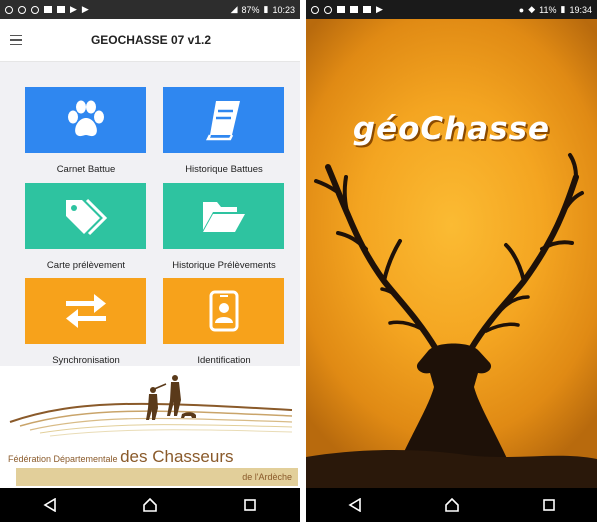 This screenshot has height=522, width=597. Describe the element at coordinates (347, 9) in the screenshot. I see `notification-icons: ▶` at that location.